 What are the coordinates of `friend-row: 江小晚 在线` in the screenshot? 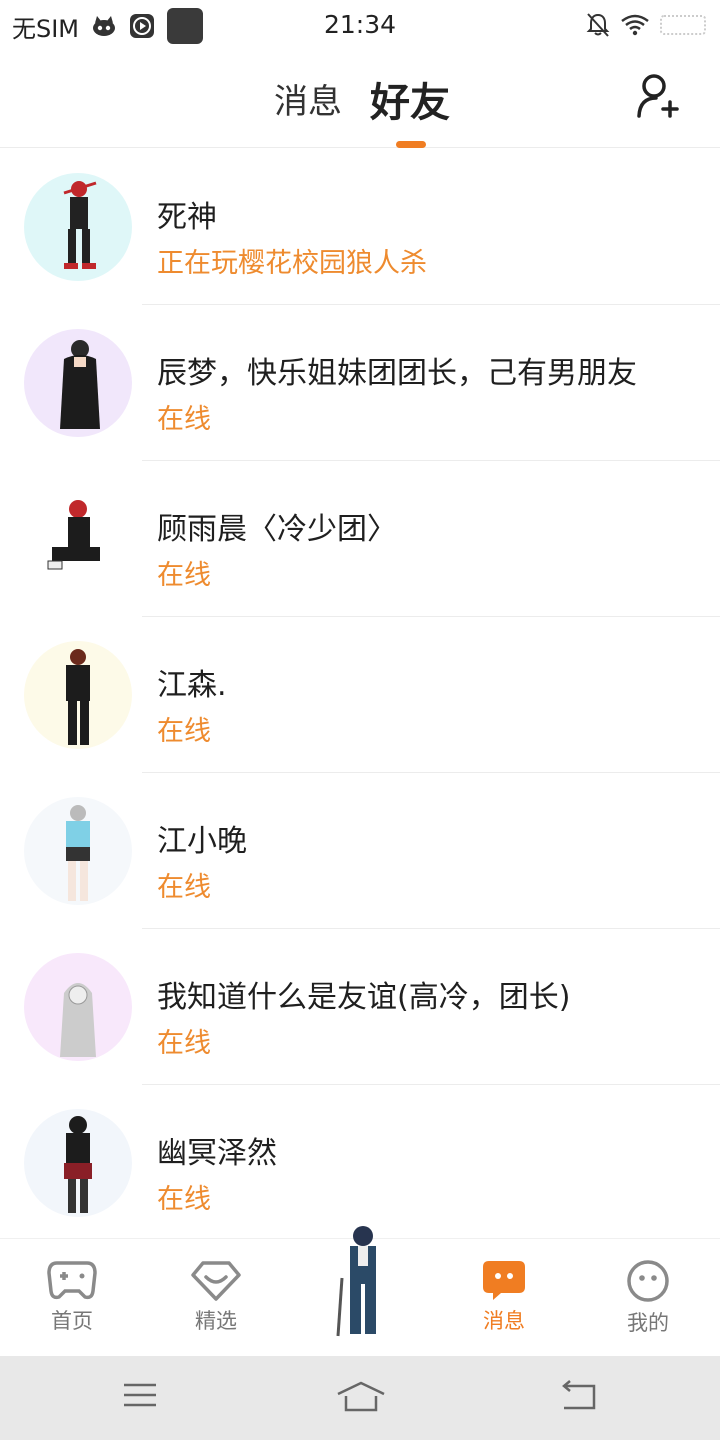 It's located at (360, 851).